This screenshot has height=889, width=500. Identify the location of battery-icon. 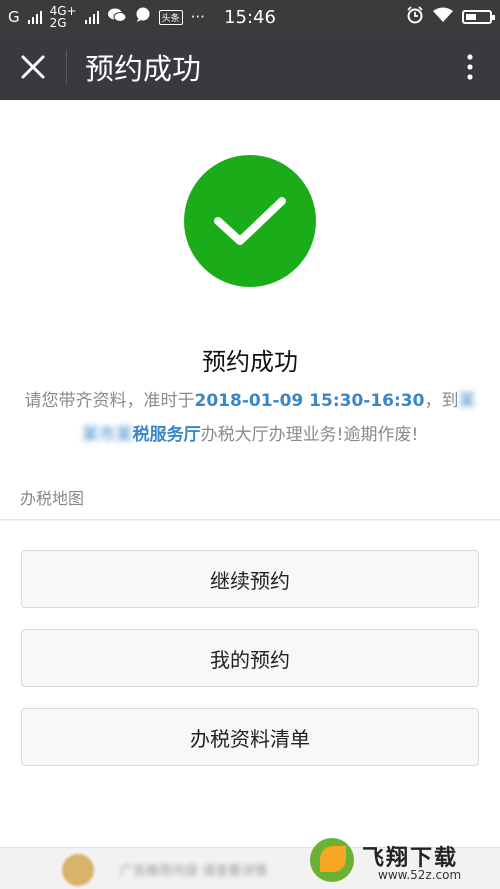
(478, 17).